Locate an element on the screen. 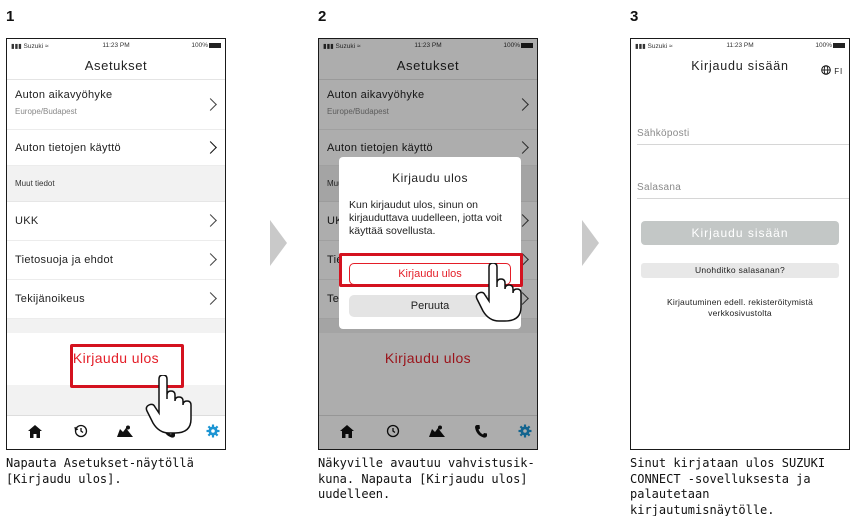  login-header: Kirjaudu sisään FI is located at coordinates (740, 67).